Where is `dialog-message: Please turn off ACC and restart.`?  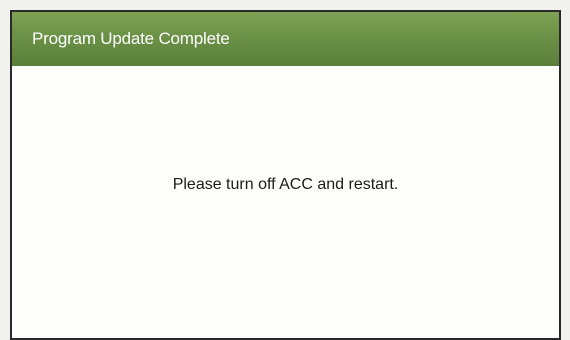
dialog-message: Please turn off ACC and restart. is located at coordinates (285, 184).